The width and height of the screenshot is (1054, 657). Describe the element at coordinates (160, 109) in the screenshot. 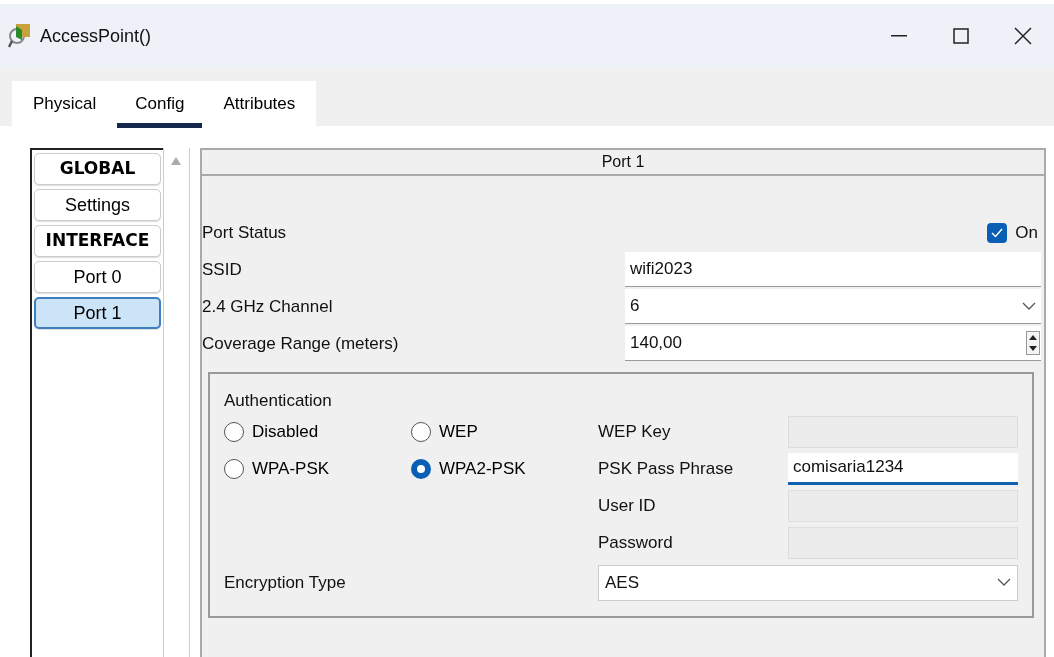

I see `tab: Config` at that location.